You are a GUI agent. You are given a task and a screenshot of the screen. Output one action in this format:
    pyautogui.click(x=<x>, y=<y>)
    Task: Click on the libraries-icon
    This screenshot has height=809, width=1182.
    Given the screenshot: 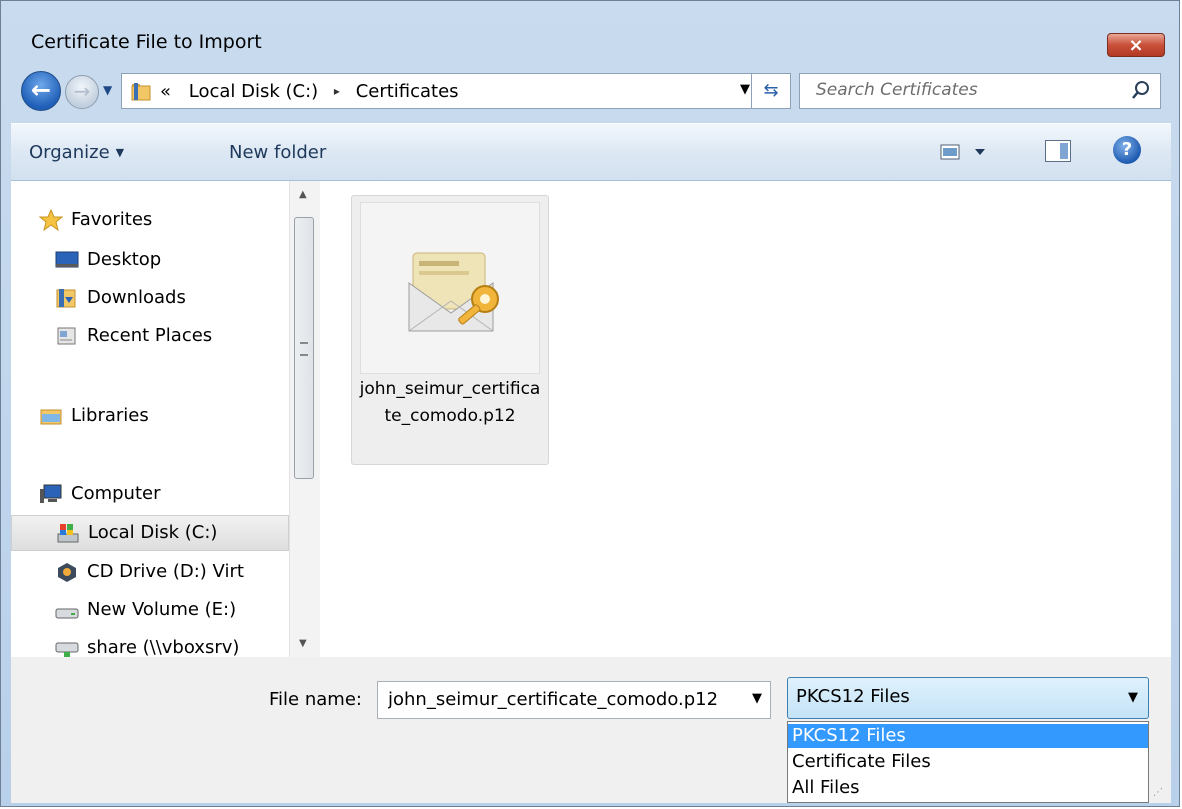 What is the action you would take?
    pyautogui.click(x=51, y=417)
    